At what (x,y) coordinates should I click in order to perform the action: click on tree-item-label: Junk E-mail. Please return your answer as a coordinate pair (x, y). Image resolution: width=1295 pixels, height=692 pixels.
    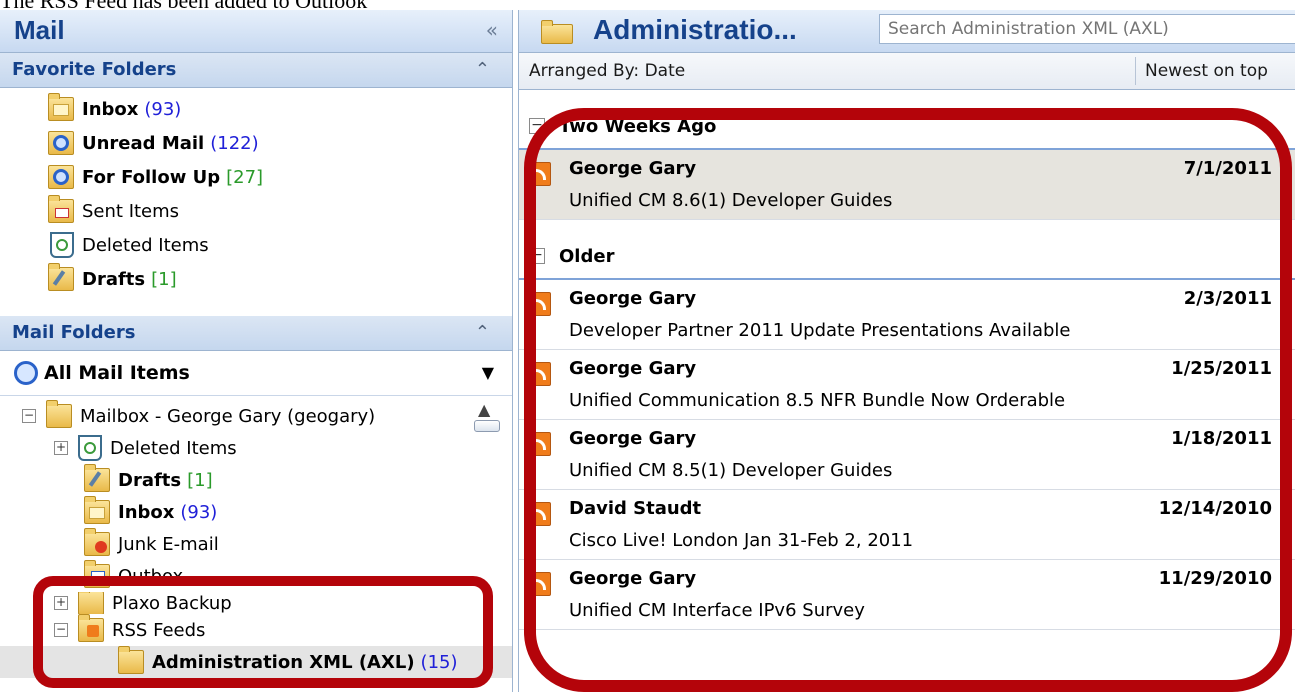
    Looking at the image, I should click on (168, 544).